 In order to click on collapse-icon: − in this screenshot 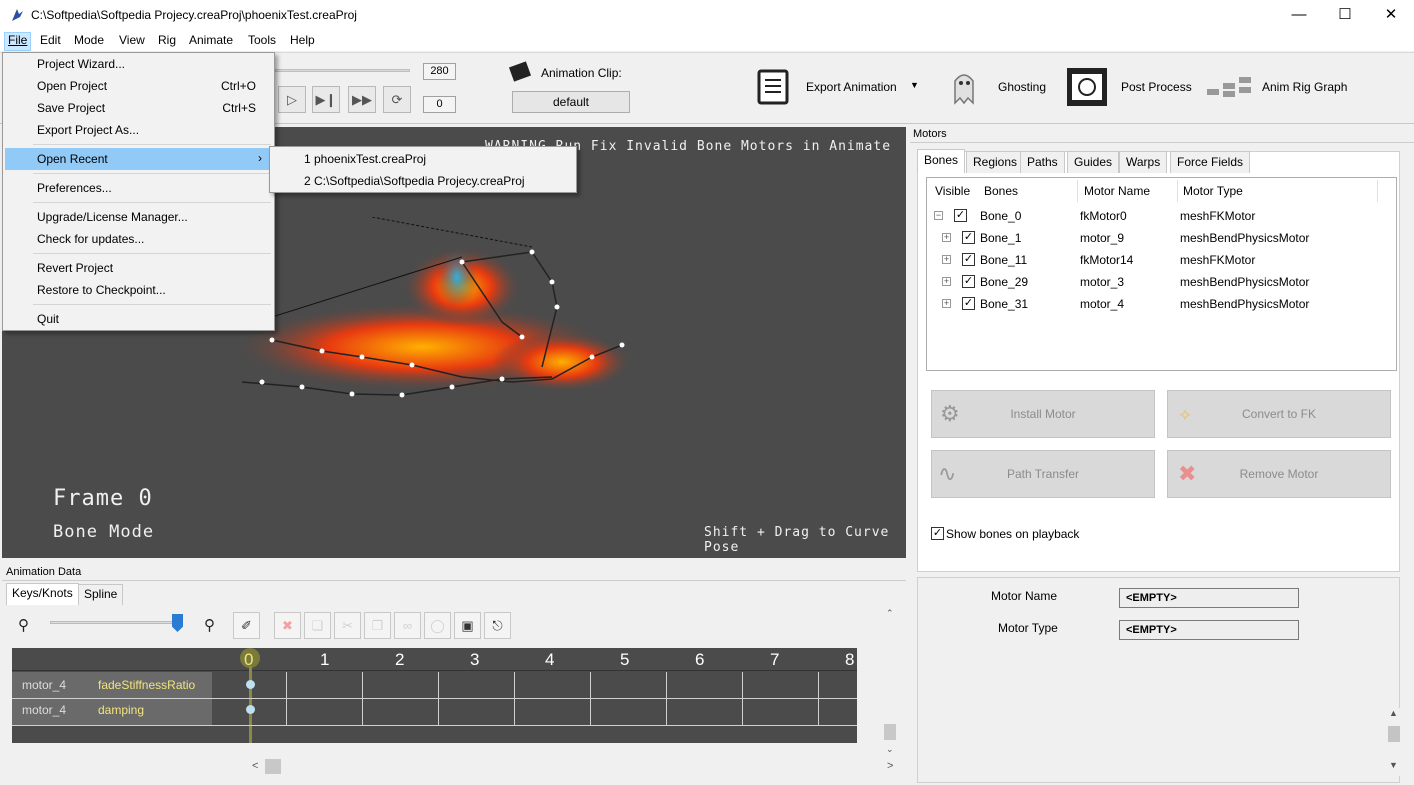, I will do `click(938, 215)`.